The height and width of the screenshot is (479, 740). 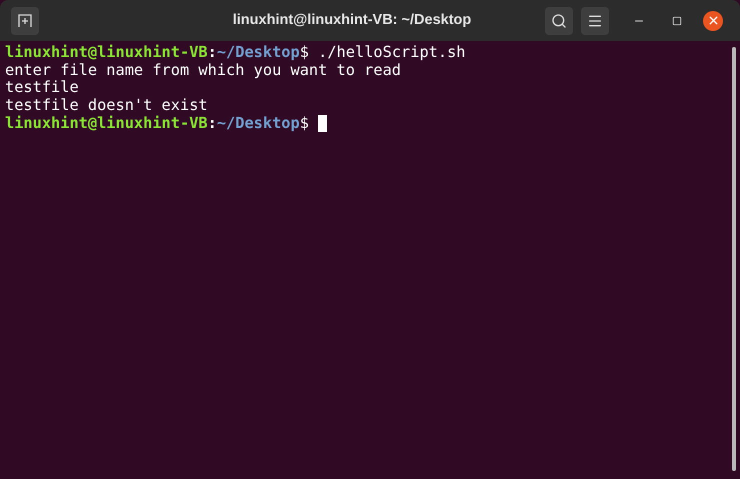 What do you see at coordinates (323, 123) in the screenshot?
I see `text-cursor` at bounding box center [323, 123].